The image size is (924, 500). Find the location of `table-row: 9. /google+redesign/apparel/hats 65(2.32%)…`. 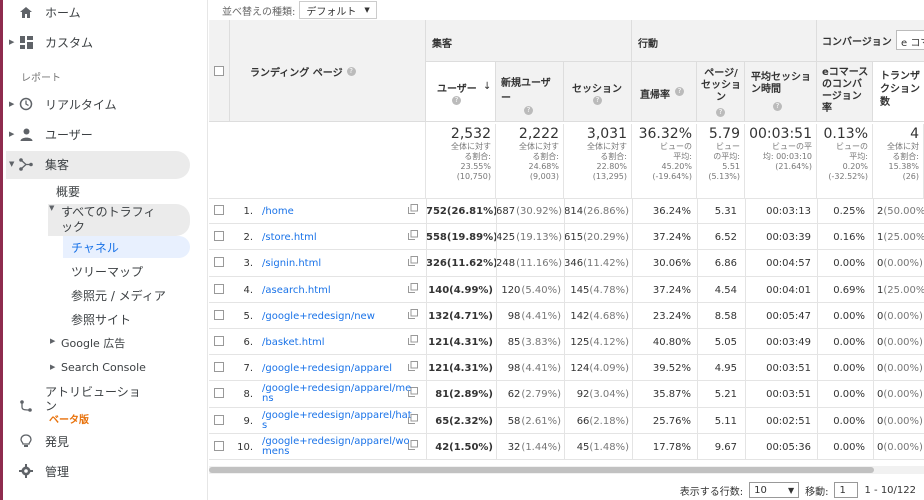

table-row: 9. /google+redesign/apparel/hats 65(2.32%)… is located at coordinates (566, 420).